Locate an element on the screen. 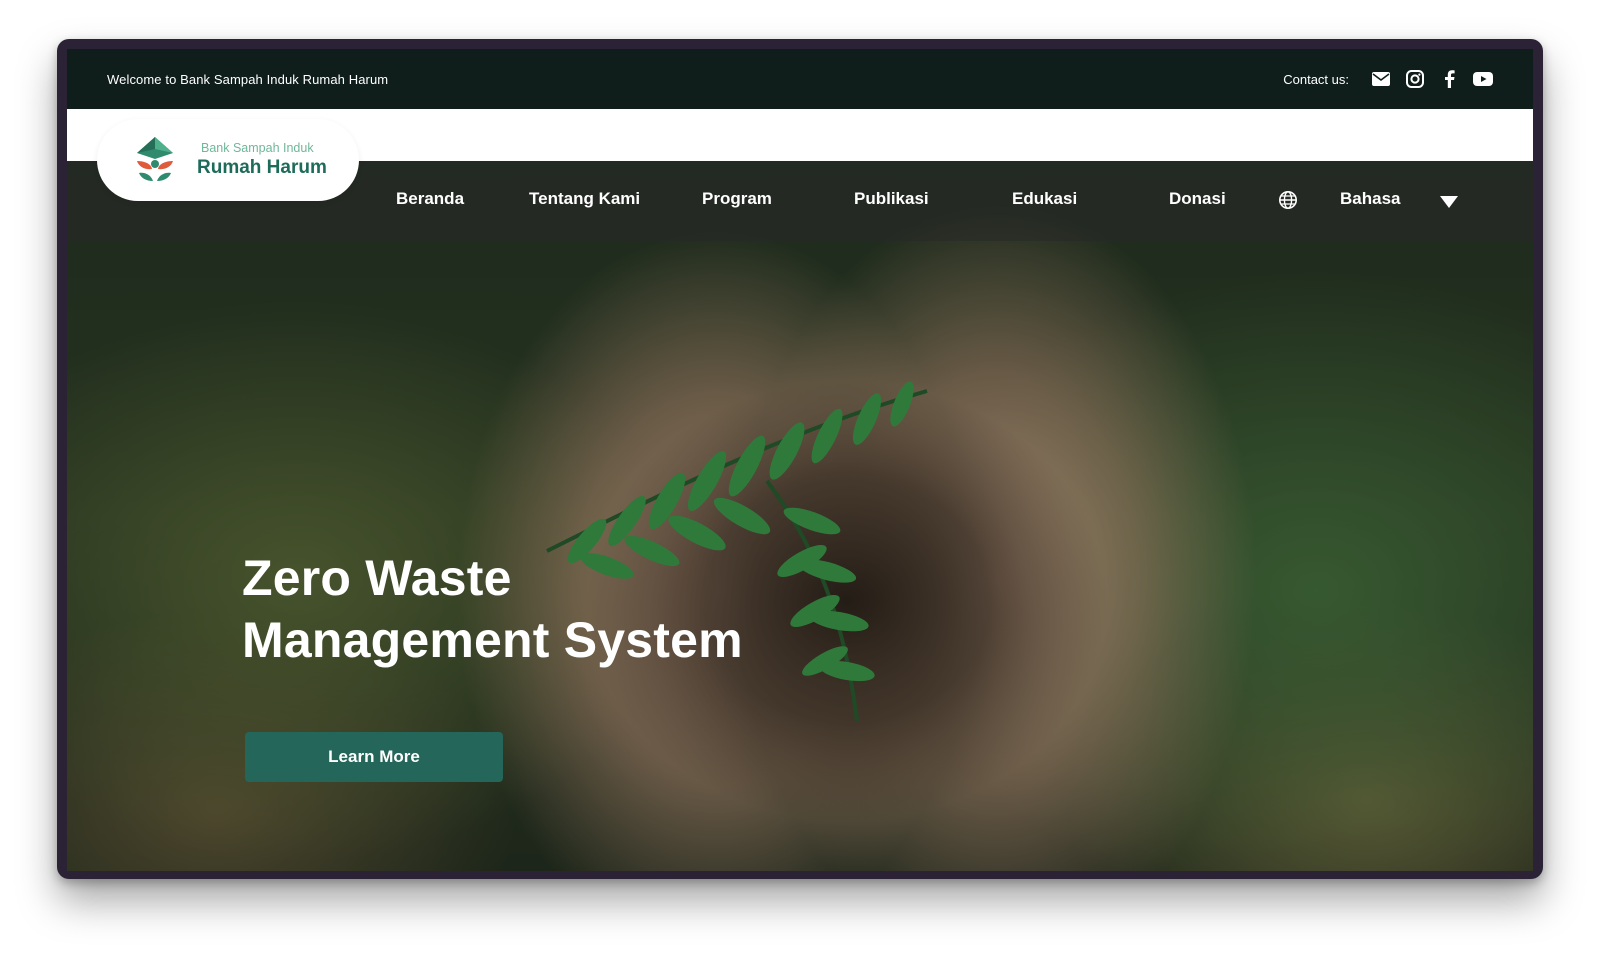 The height and width of the screenshot is (957, 1600). site-logo: Bank Sampah Induk Rumah Harum is located at coordinates (228, 160).